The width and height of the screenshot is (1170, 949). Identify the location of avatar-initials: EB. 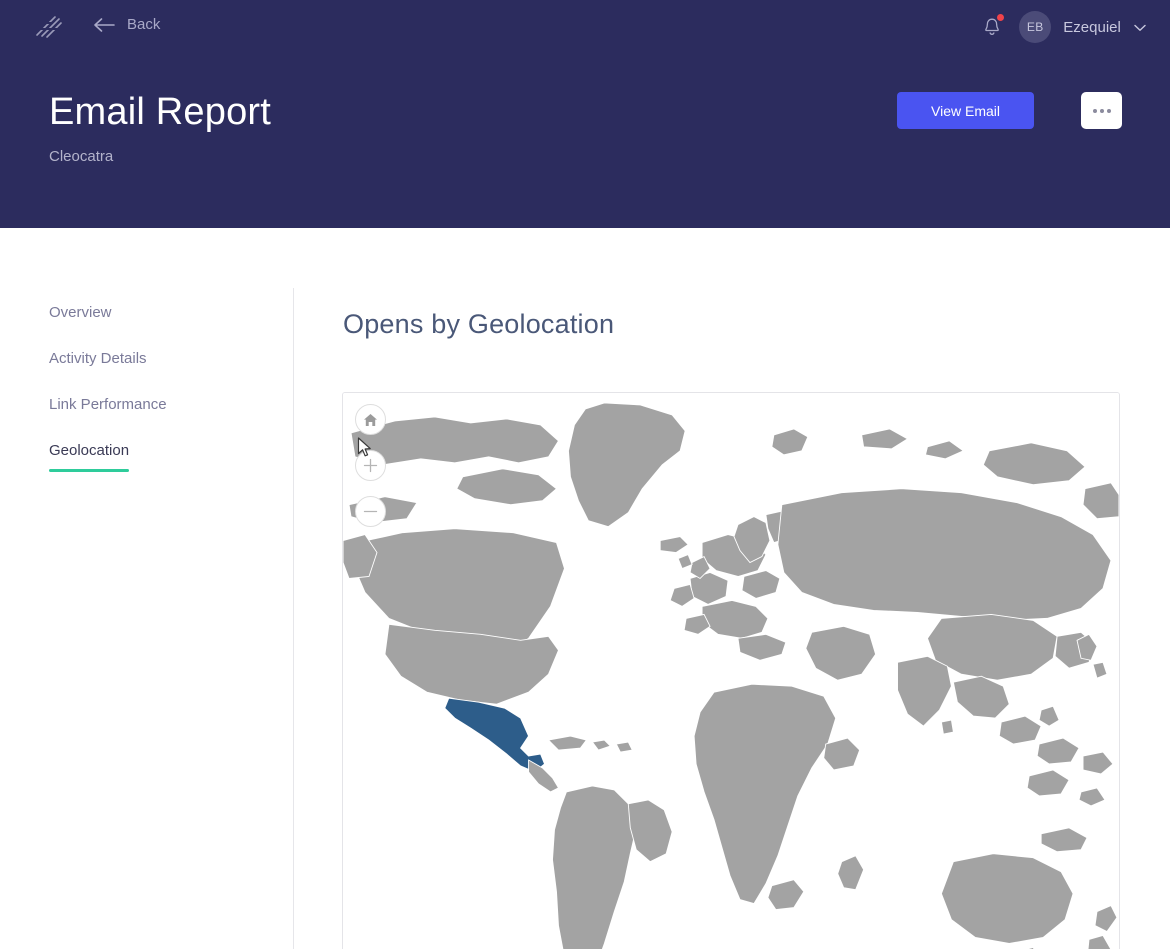
(1035, 27).